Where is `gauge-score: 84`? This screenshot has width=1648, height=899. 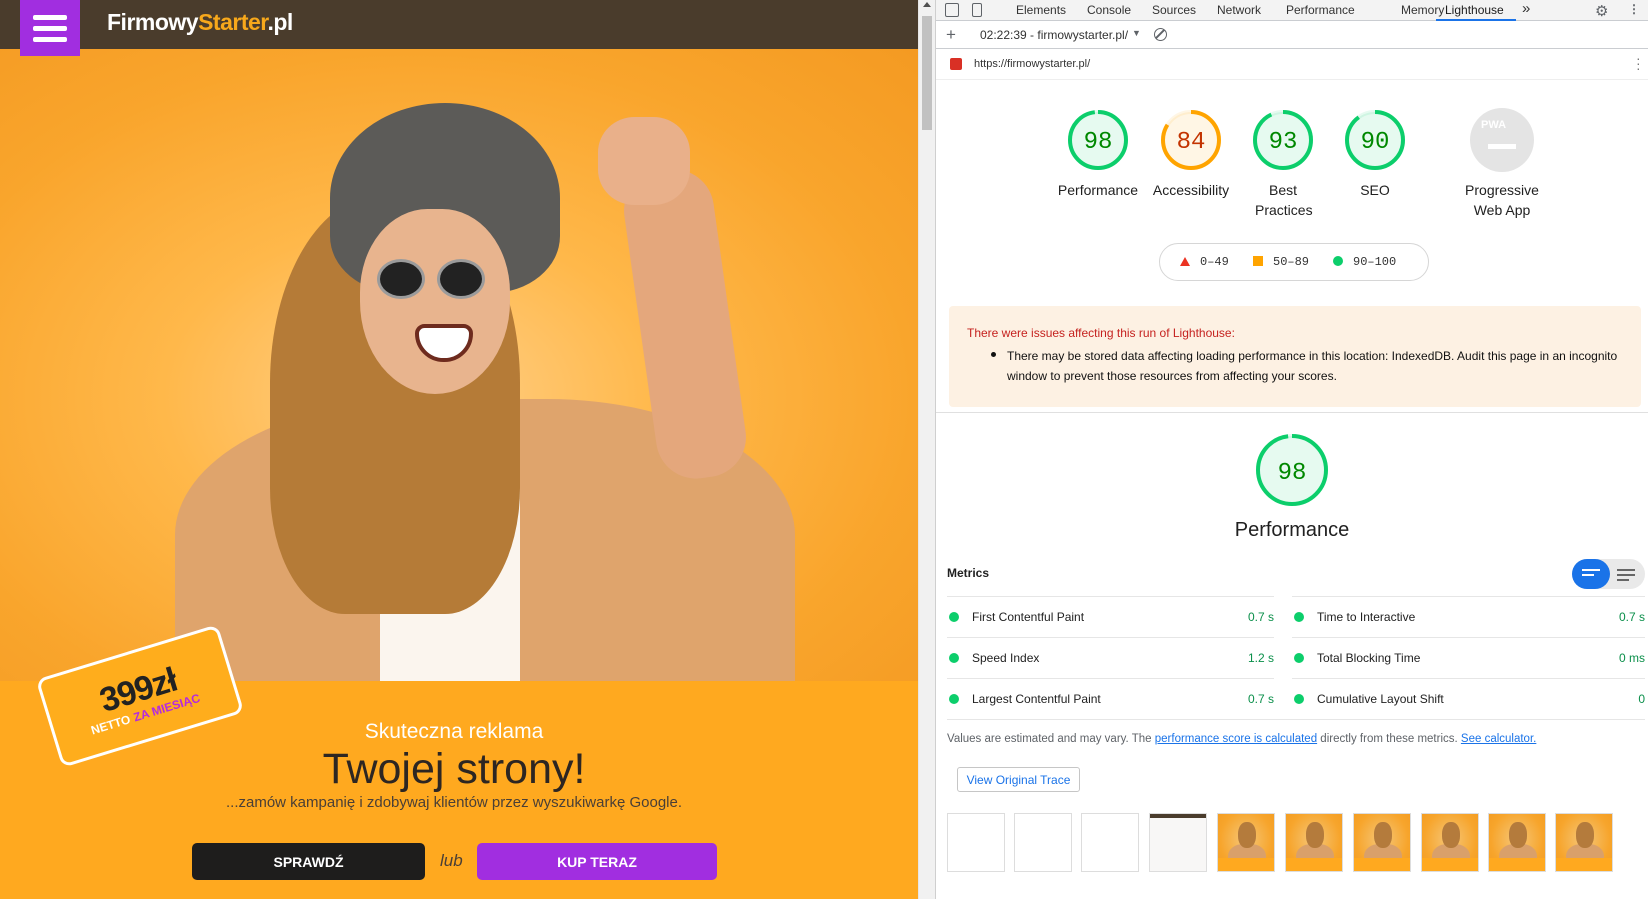
gauge-score: 84 is located at coordinates (1191, 142).